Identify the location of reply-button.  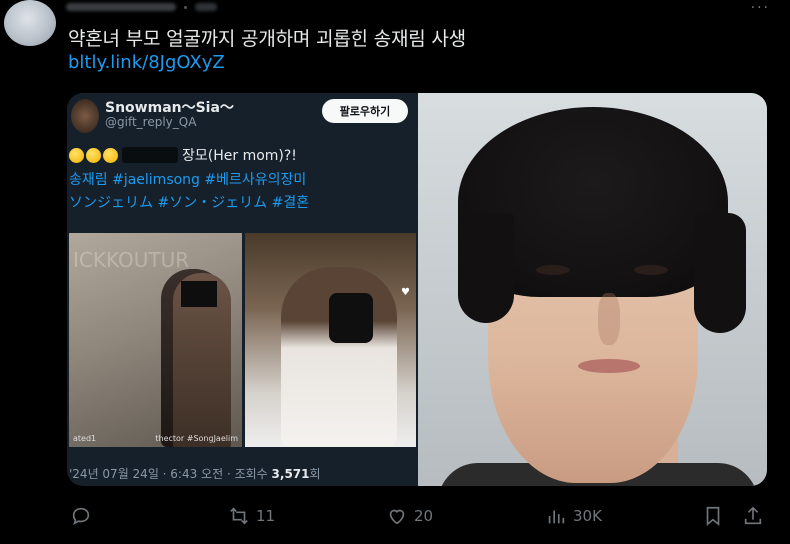
(84, 516).